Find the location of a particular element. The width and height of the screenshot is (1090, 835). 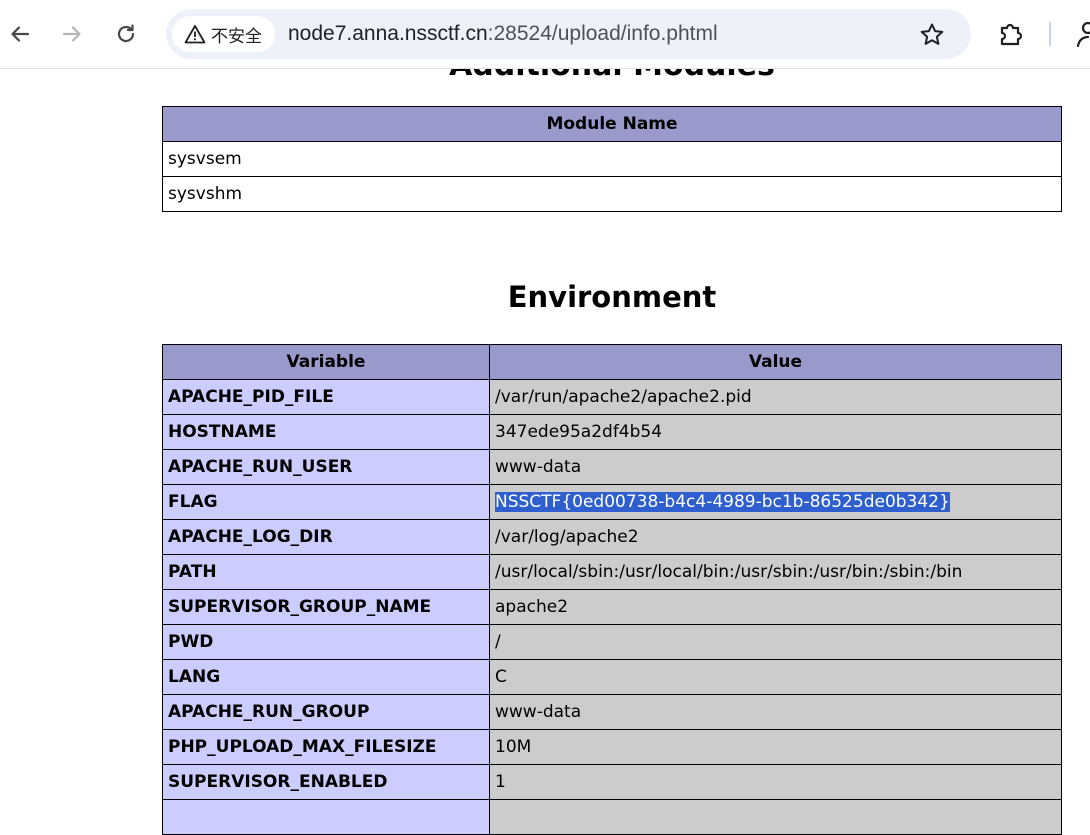

table-row: LANG C is located at coordinates (612, 677).